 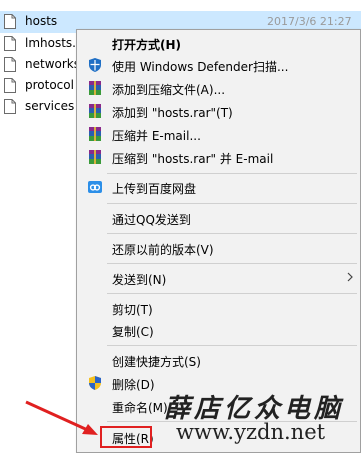 What do you see at coordinates (309, 21) in the screenshot?
I see `file-date: 2017/3/6 21:27` at bounding box center [309, 21].